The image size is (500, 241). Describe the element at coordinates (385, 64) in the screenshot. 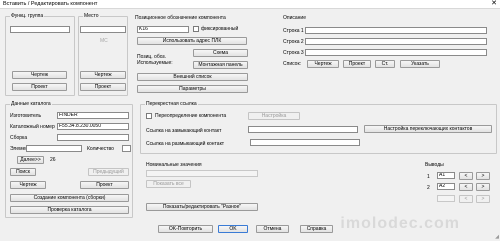

I see `description-default-button: Ст.` at that location.